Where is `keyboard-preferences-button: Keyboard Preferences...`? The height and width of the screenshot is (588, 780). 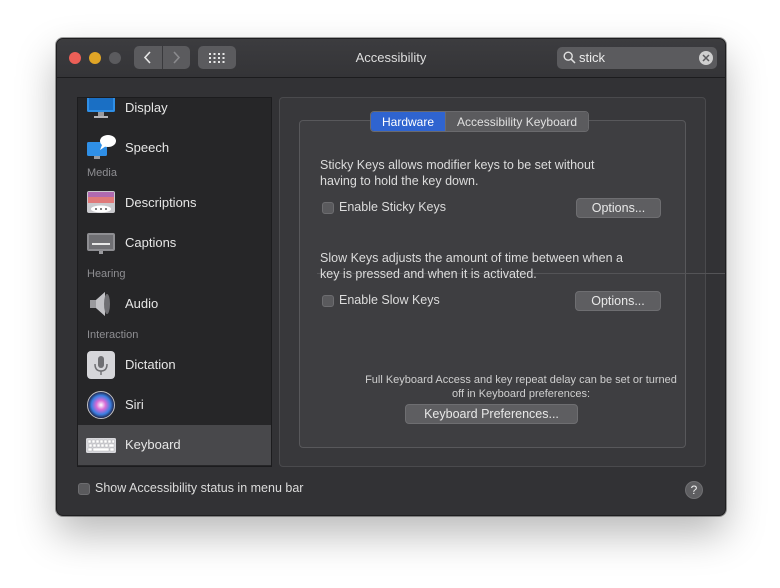 keyboard-preferences-button: Keyboard Preferences... is located at coordinates (491, 414).